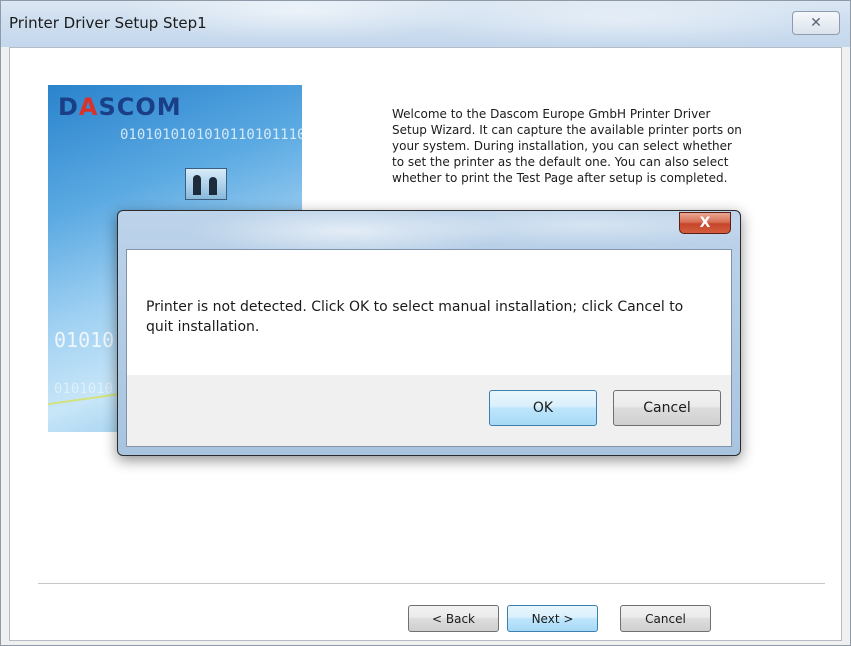  Describe the element at coordinates (429, 231) in the screenshot. I see `dialog-title-bar` at that location.